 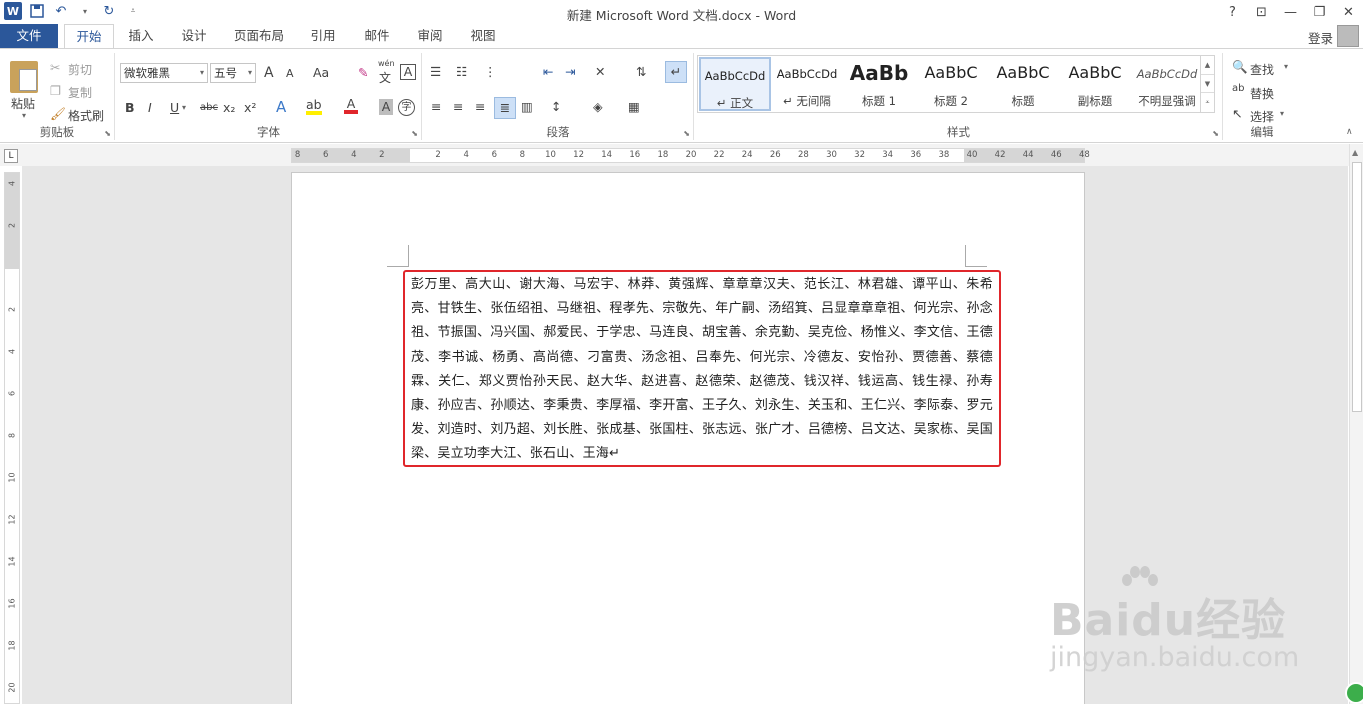 I want to click on styles-down-icon: ▼, so click(x=1207, y=83).